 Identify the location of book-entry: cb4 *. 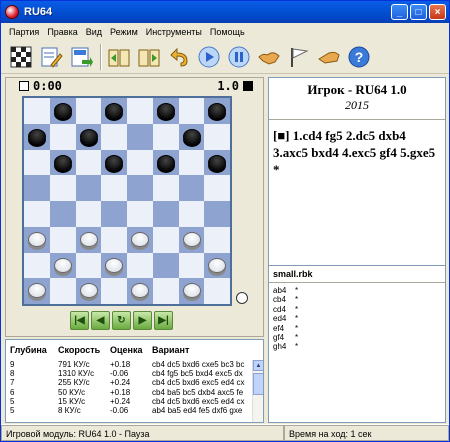
(357, 299).